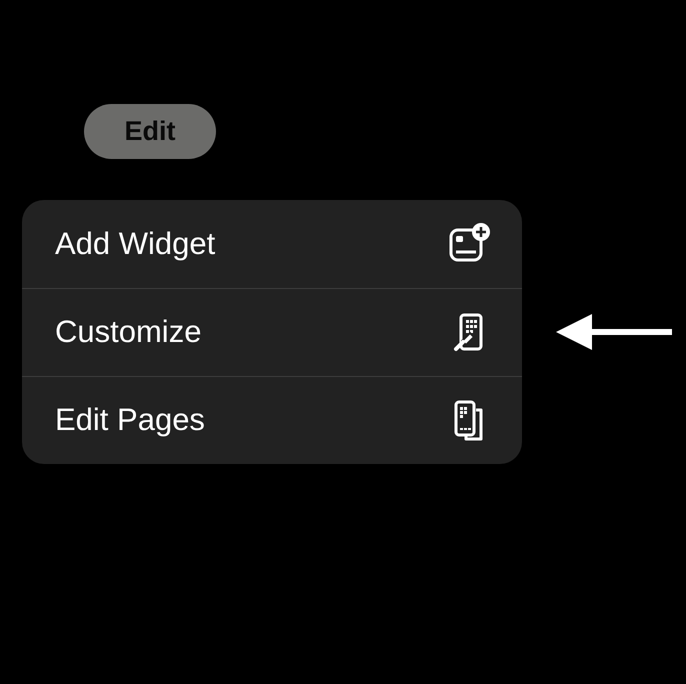 The image size is (686, 684). I want to click on menu-item: Edit Pages, so click(272, 420).